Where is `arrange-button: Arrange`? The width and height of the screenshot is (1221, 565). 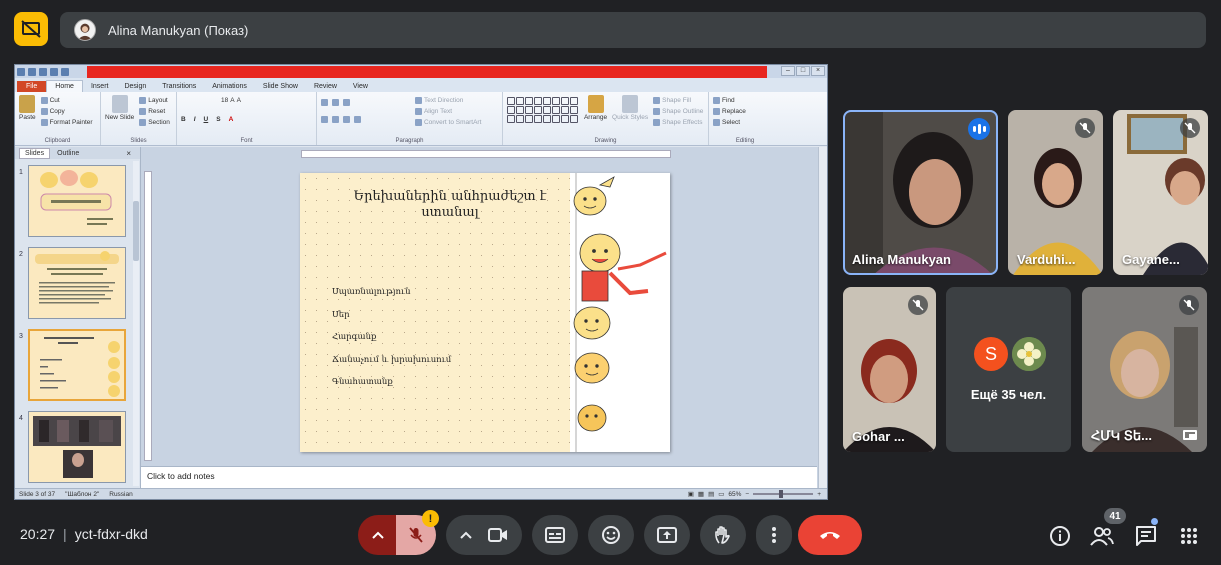 arrange-button: Arrange is located at coordinates (595, 108).